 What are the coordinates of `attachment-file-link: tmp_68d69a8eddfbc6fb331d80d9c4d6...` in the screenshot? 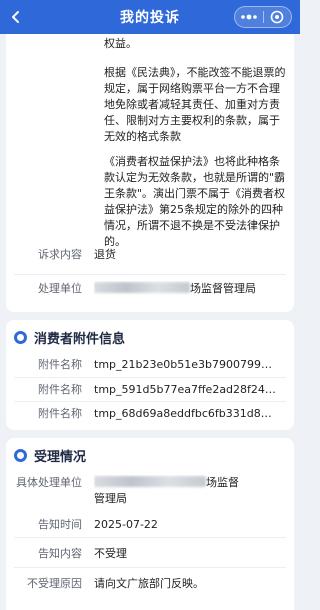 It's located at (185, 416).